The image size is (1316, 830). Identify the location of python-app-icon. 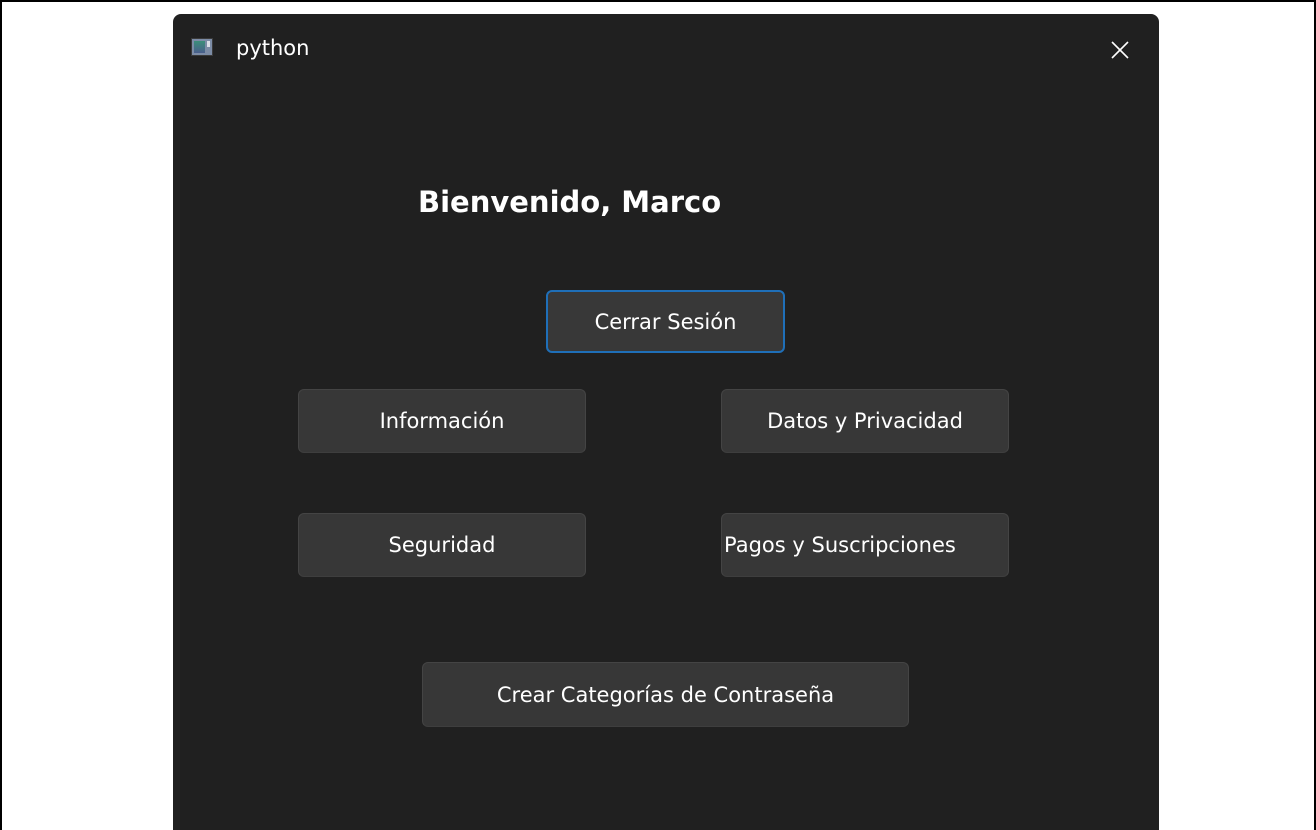
(202, 47).